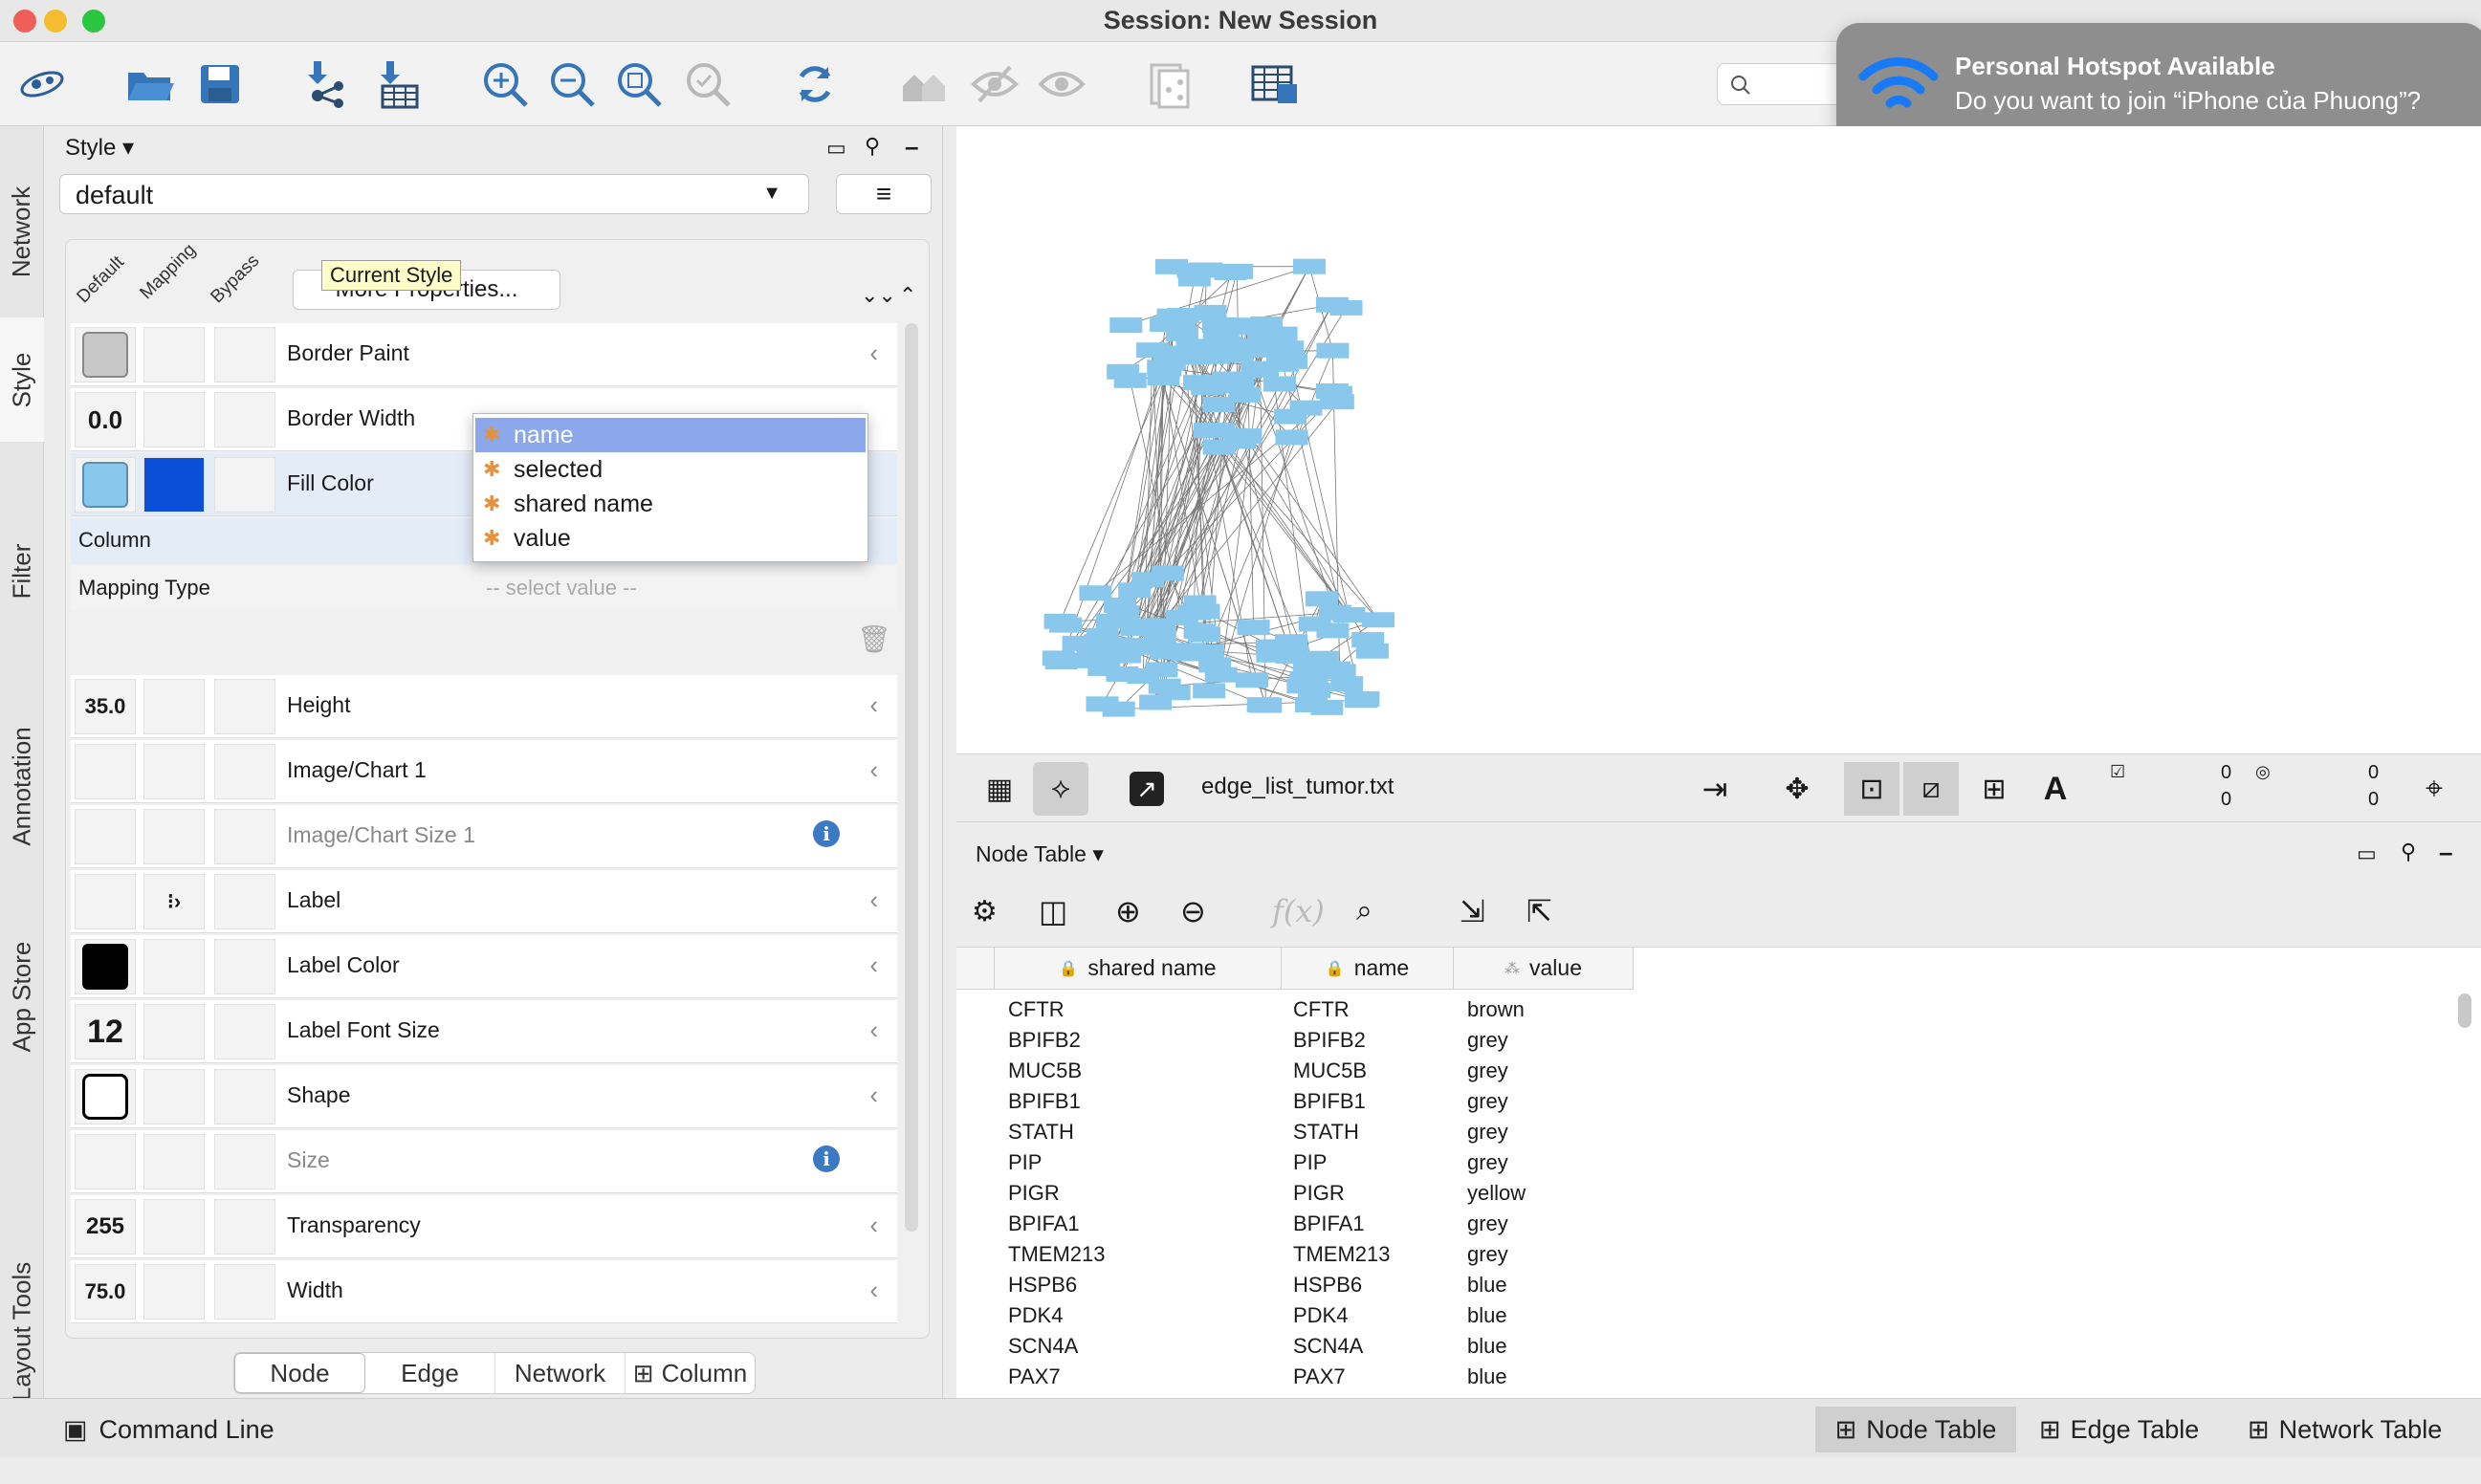  I want to click on table-cell: TMEM213, so click(1341, 1255).